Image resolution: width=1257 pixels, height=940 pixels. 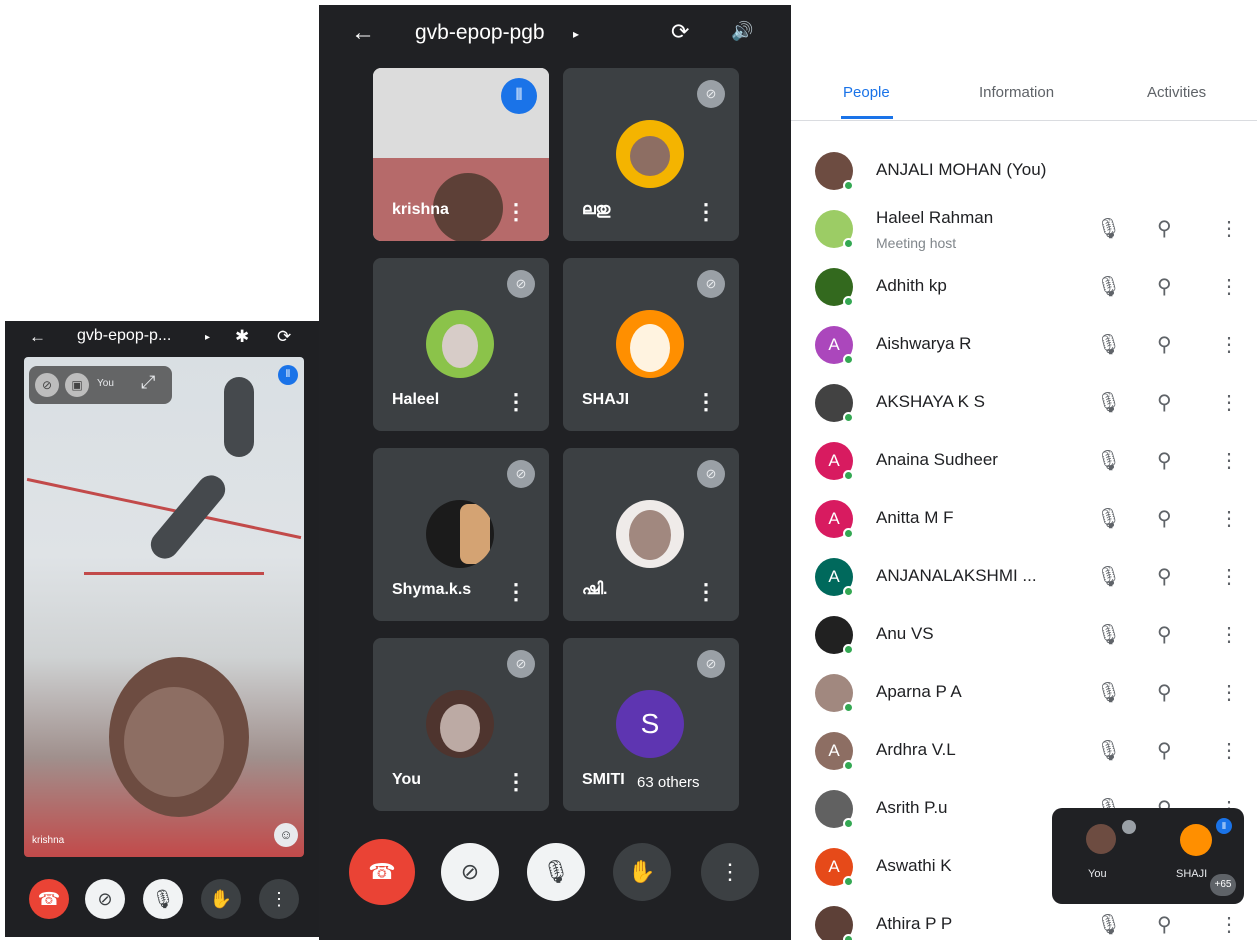 I want to click on participant-row: Aparna P A 🎙 ⚲ ⋮, so click(x=1024, y=695).